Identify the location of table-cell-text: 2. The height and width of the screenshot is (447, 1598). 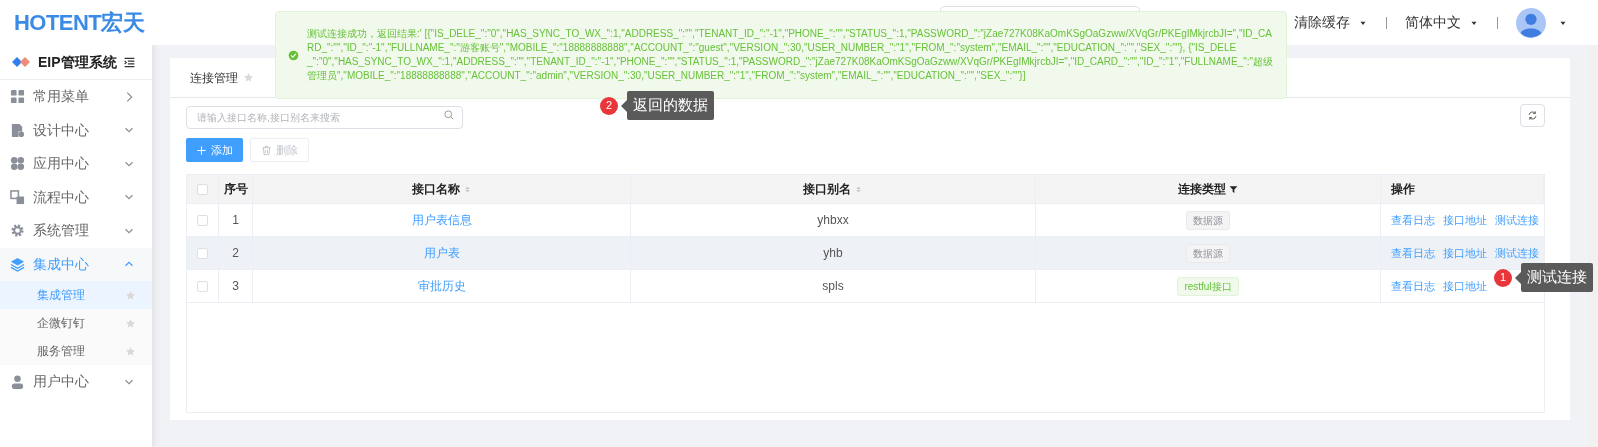
(235, 253).